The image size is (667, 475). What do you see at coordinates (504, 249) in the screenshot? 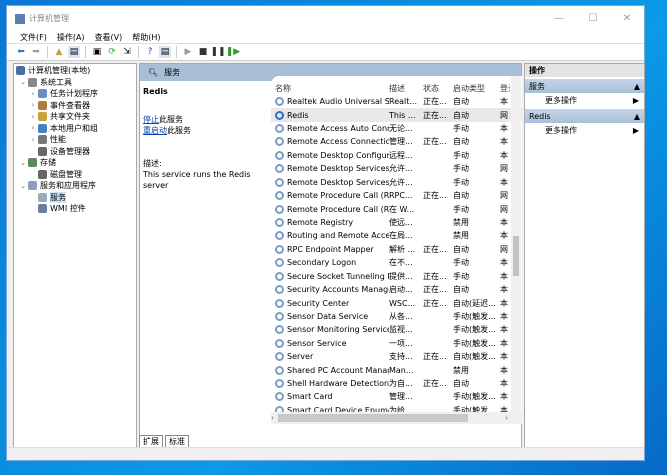
I see `cell: 网` at bounding box center [504, 249].